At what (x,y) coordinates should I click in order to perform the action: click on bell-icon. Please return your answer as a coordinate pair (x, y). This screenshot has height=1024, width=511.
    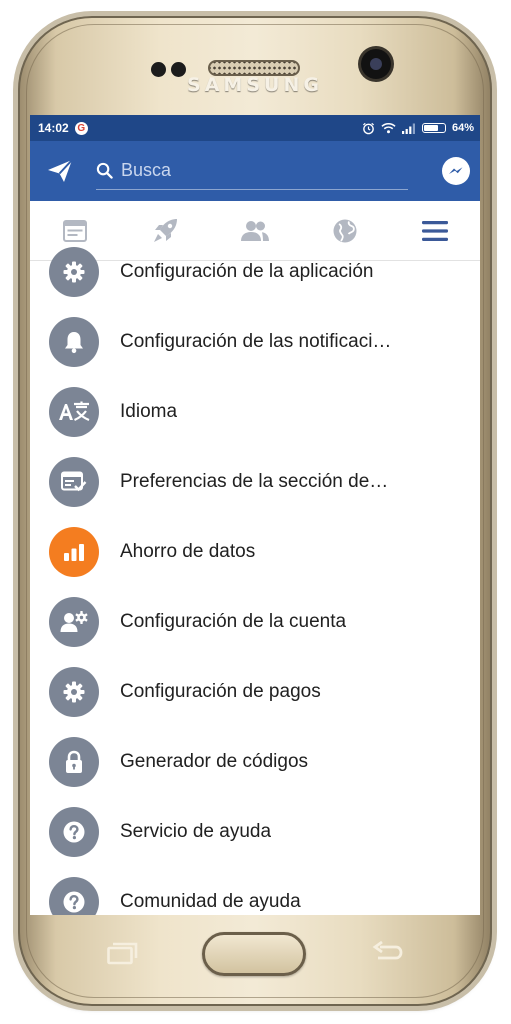
    Looking at the image, I should click on (74, 342).